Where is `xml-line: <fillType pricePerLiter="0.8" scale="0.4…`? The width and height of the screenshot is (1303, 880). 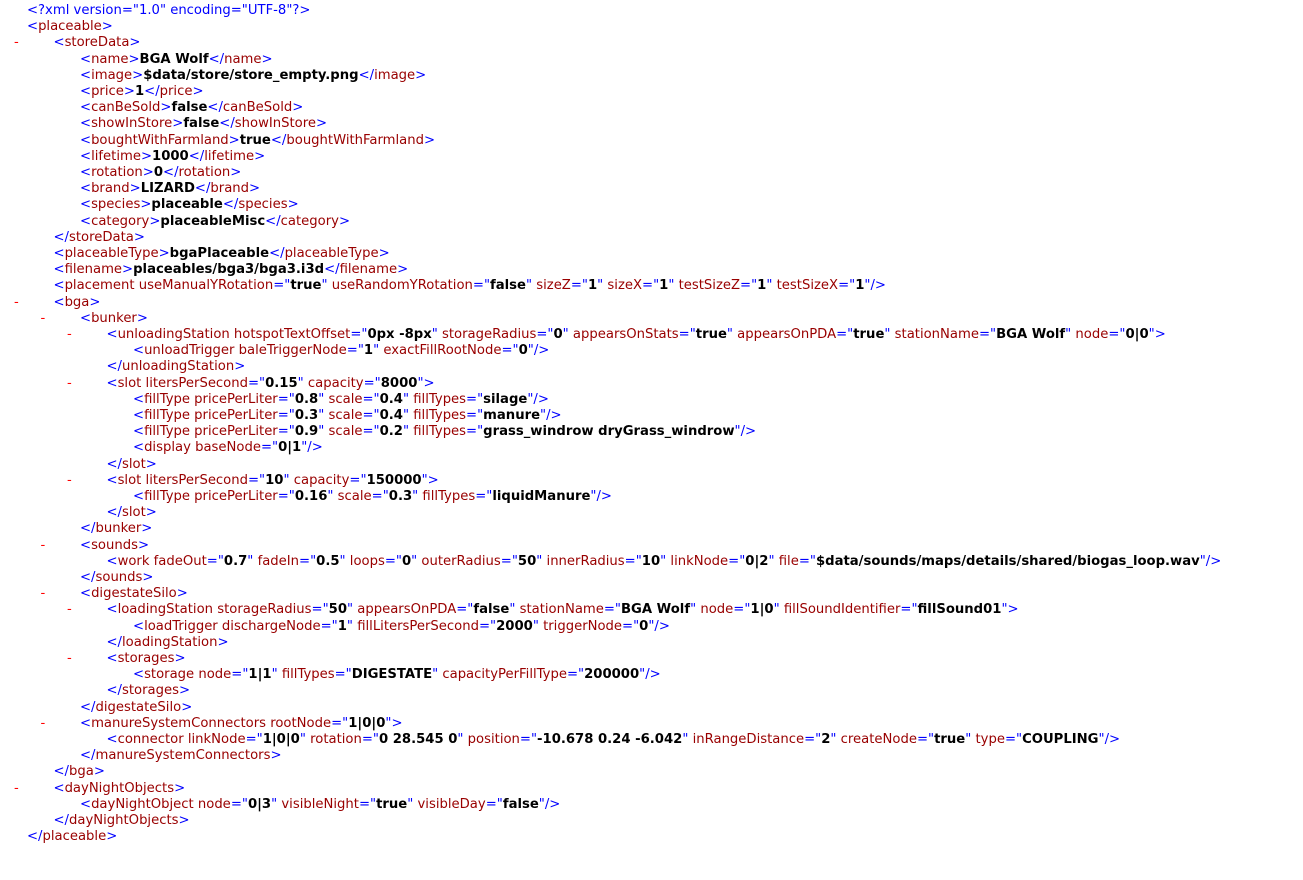
xml-line: <fillType pricePerLiter="0.8" scale="0.4… is located at coordinates (651, 400).